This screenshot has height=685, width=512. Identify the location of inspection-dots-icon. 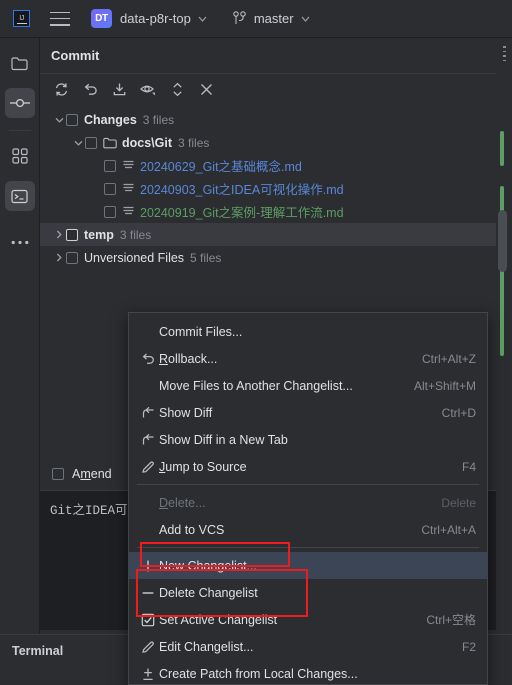
(504, 55).